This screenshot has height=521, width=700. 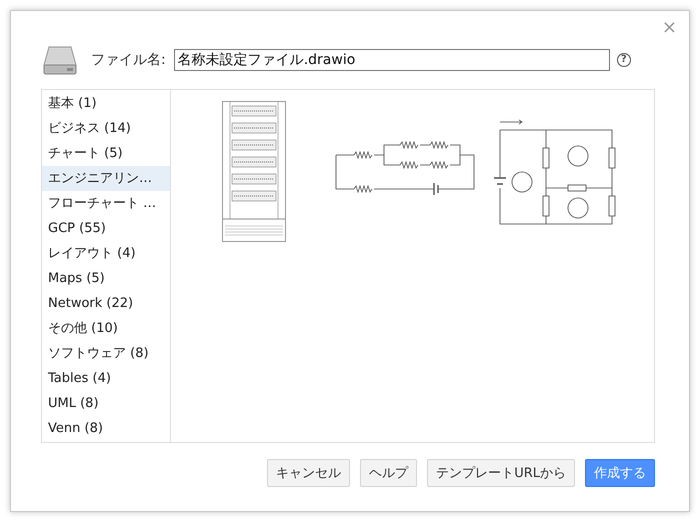 I want to click on filename-field: 名称未設定ファイル.drawio, so click(x=392, y=60).